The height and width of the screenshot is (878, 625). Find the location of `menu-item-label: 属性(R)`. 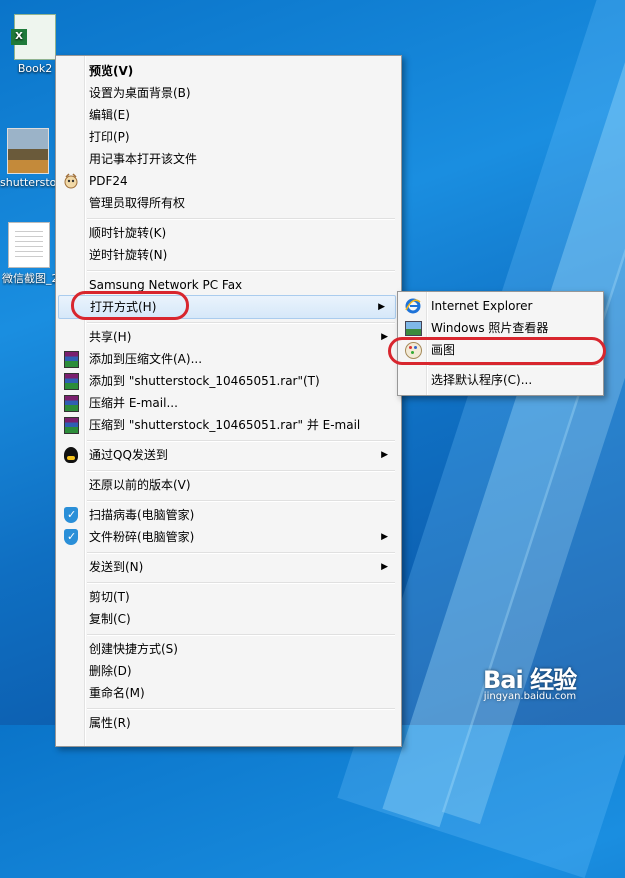

menu-item-label: 属性(R) is located at coordinates (110, 723).